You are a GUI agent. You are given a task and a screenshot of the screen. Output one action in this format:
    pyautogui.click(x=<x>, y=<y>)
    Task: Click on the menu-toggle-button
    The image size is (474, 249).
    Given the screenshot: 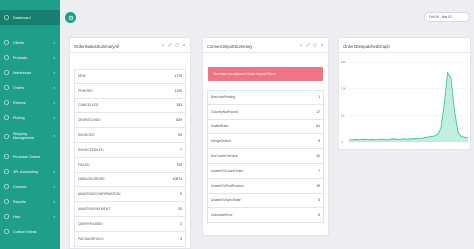 What is the action you would take?
    pyautogui.click(x=70, y=17)
    